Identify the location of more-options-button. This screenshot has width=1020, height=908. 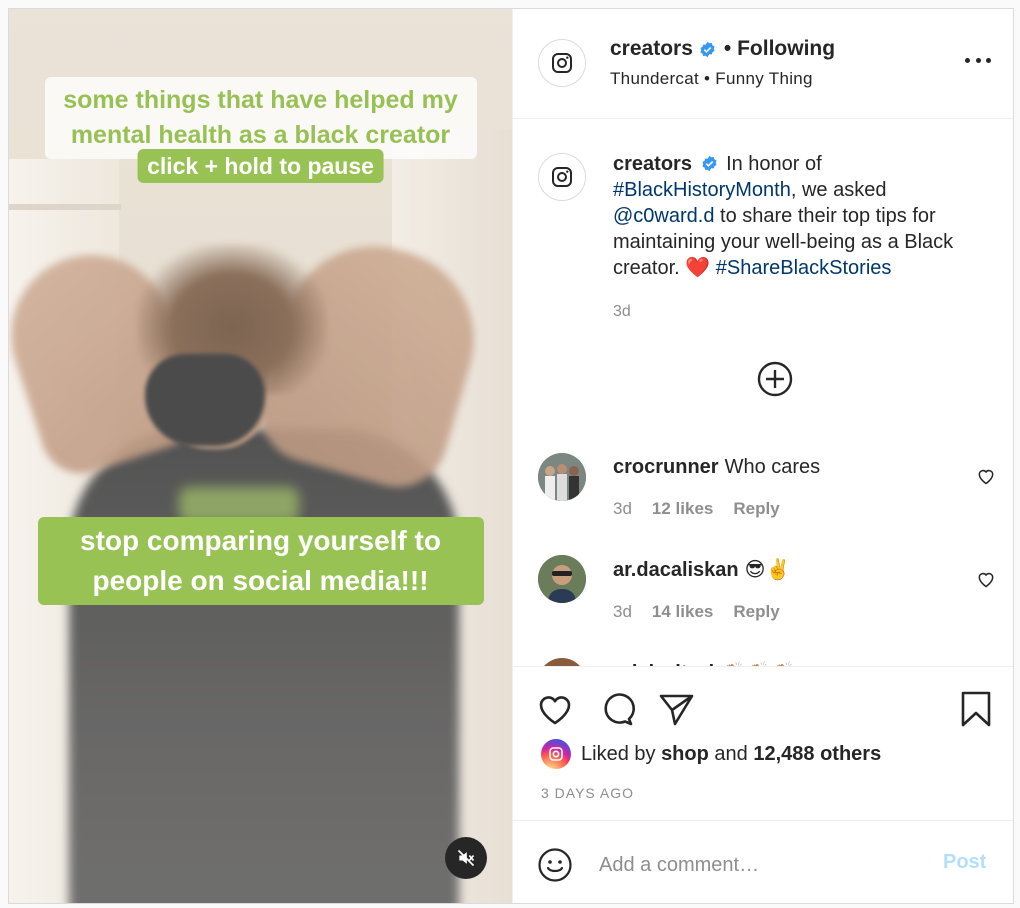
(978, 60).